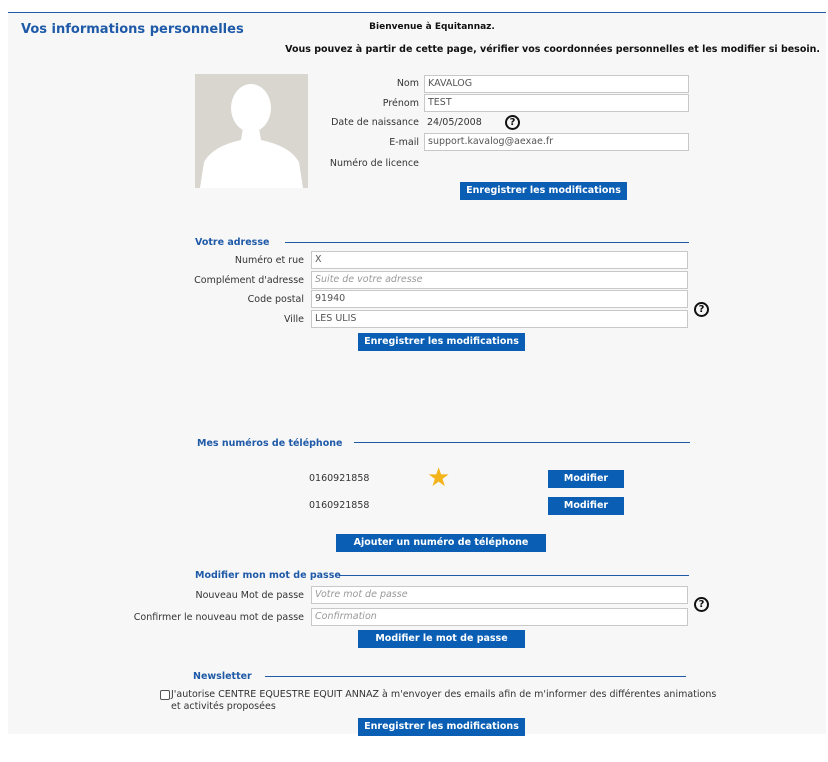  Describe the element at coordinates (499, 280) in the screenshot. I see `complement-field: Suite de votre adresse` at that location.